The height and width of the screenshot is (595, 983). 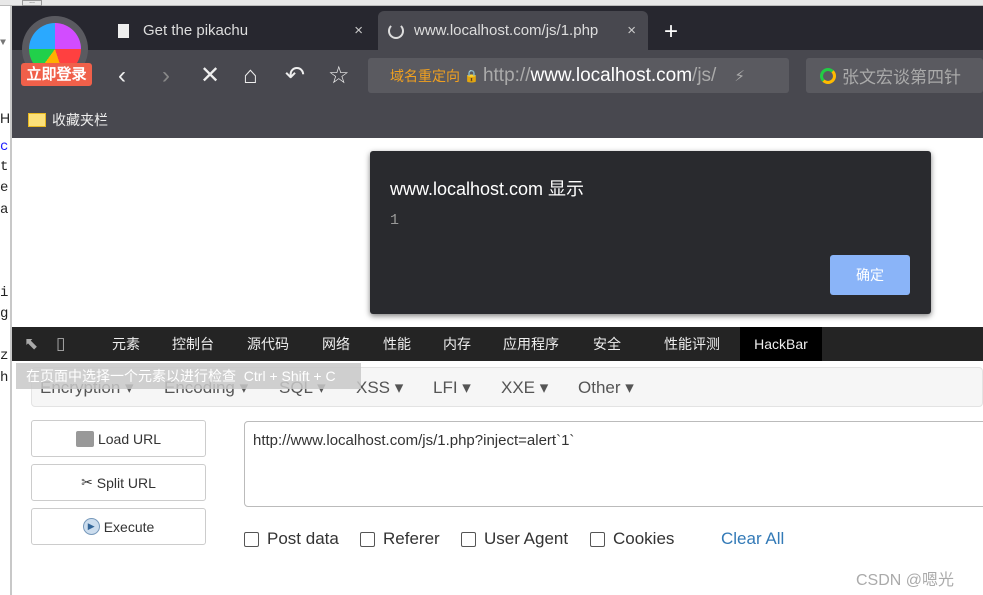 I want to click on bg-char: i, so click(x=4, y=293).